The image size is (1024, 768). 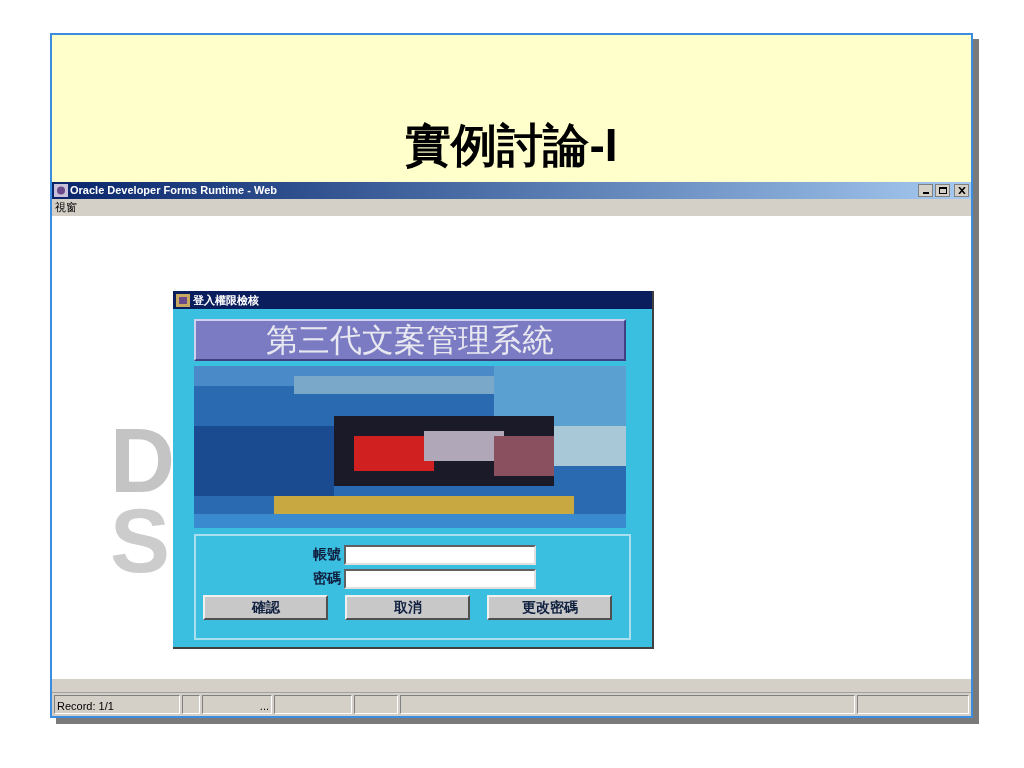 What do you see at coordinates (410, 340) in the screenshot?
I see `banner: 第三代文案管理系統` at bounding box center [410, 340].